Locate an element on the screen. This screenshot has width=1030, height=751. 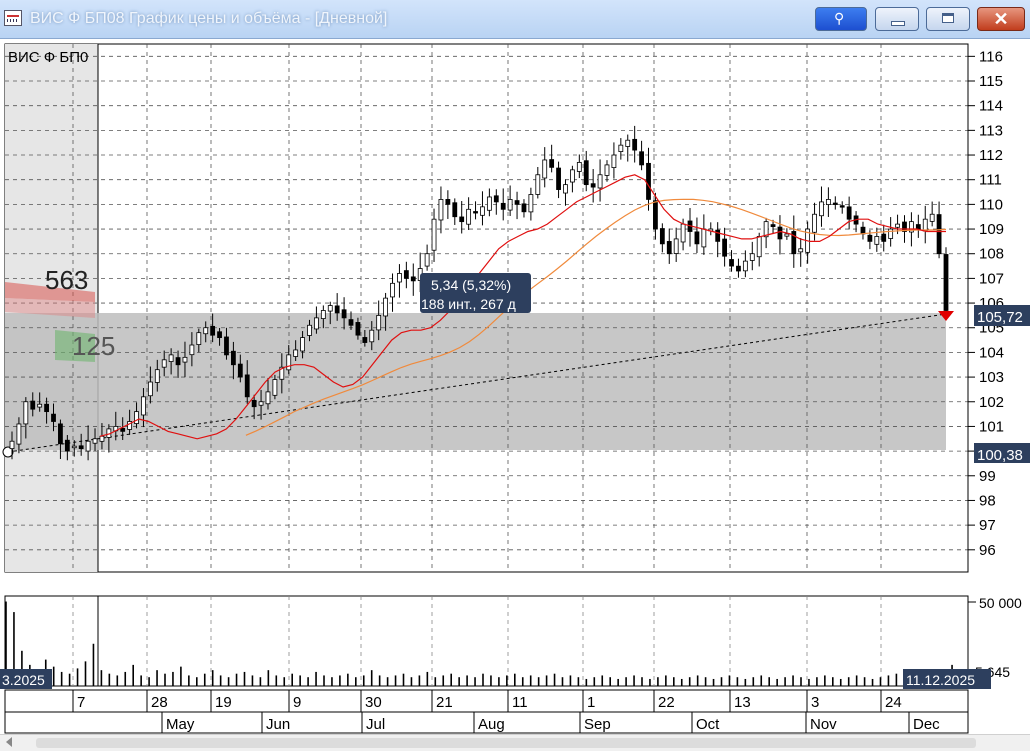
lower-level-tag: 100,38 is located at coordinates (1002, 453).